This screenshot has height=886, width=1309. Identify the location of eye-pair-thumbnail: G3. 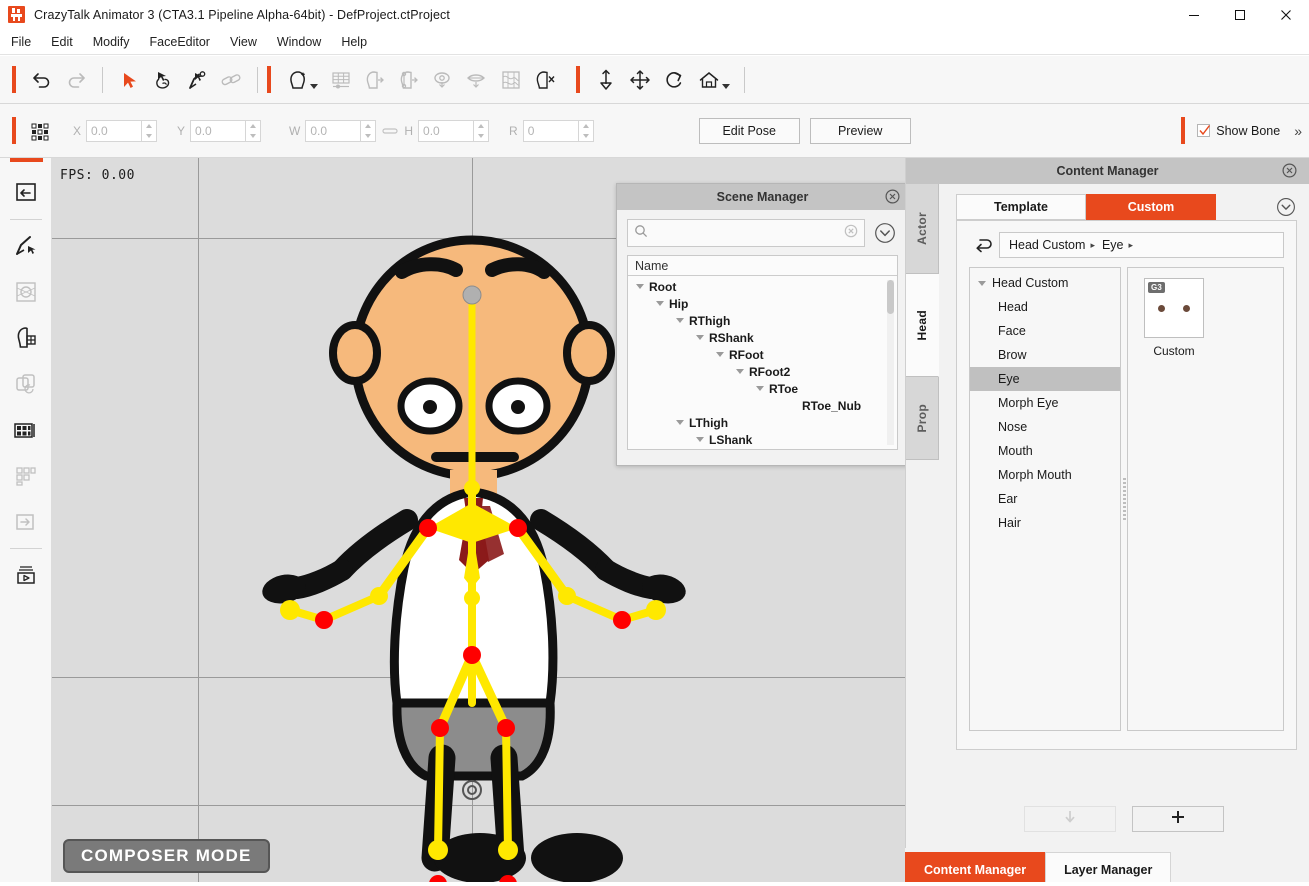
(1174, 308).